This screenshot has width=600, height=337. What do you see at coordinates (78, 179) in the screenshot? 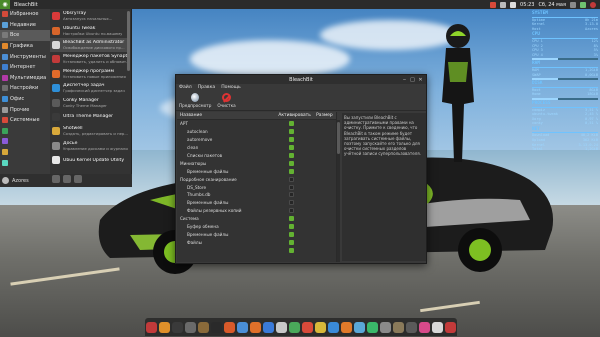
I see `shutdown-icon` at bounding box center [78, 179].